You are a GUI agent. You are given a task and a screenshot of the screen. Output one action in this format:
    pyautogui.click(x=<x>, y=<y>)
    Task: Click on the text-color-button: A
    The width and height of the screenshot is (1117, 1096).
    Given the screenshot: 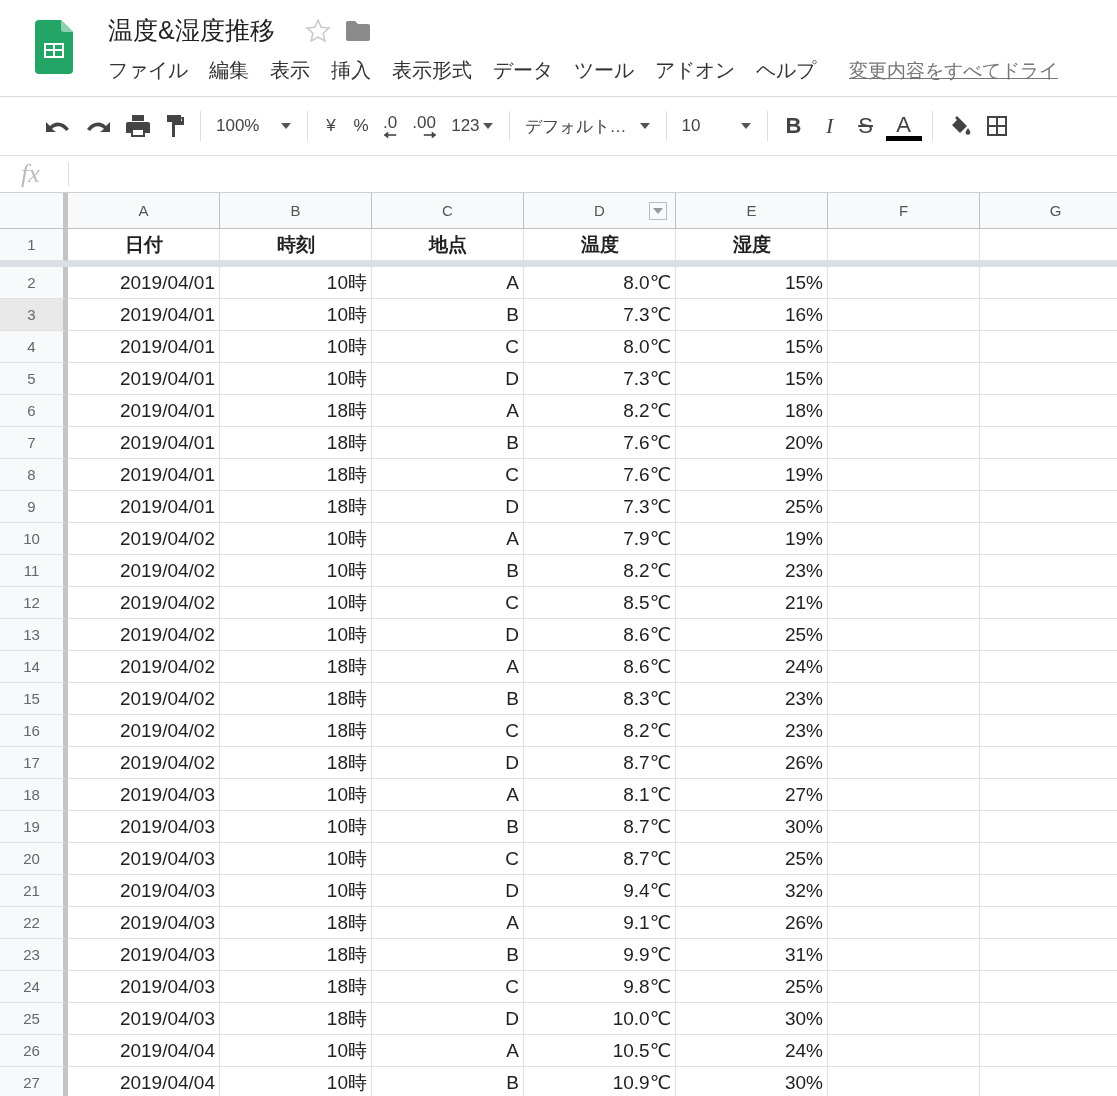 What is the action you would take?
    pyautogui.click(x=903, y=126)
    